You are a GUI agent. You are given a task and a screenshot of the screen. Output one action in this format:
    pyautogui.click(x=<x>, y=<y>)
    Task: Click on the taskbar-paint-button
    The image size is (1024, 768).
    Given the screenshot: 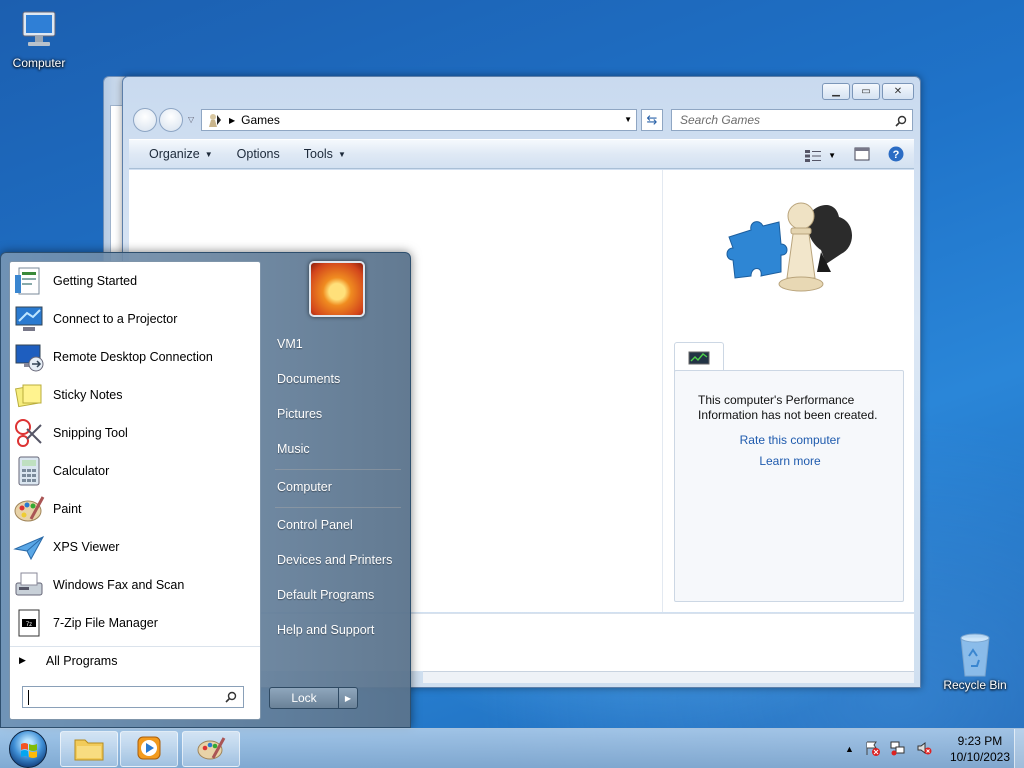 What is the action you would take?
    pyautogui.click(x=211, y=749)
    